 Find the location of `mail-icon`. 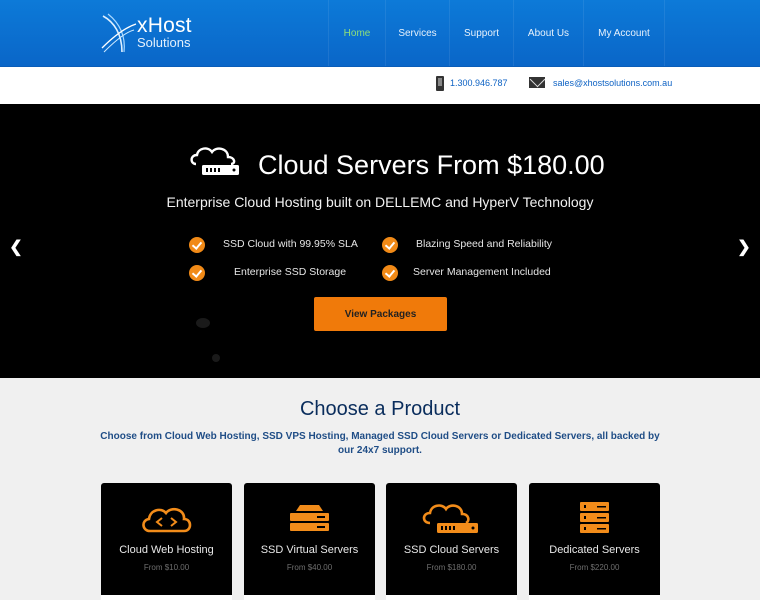

mail-icon is located at coordinates (537, 82).